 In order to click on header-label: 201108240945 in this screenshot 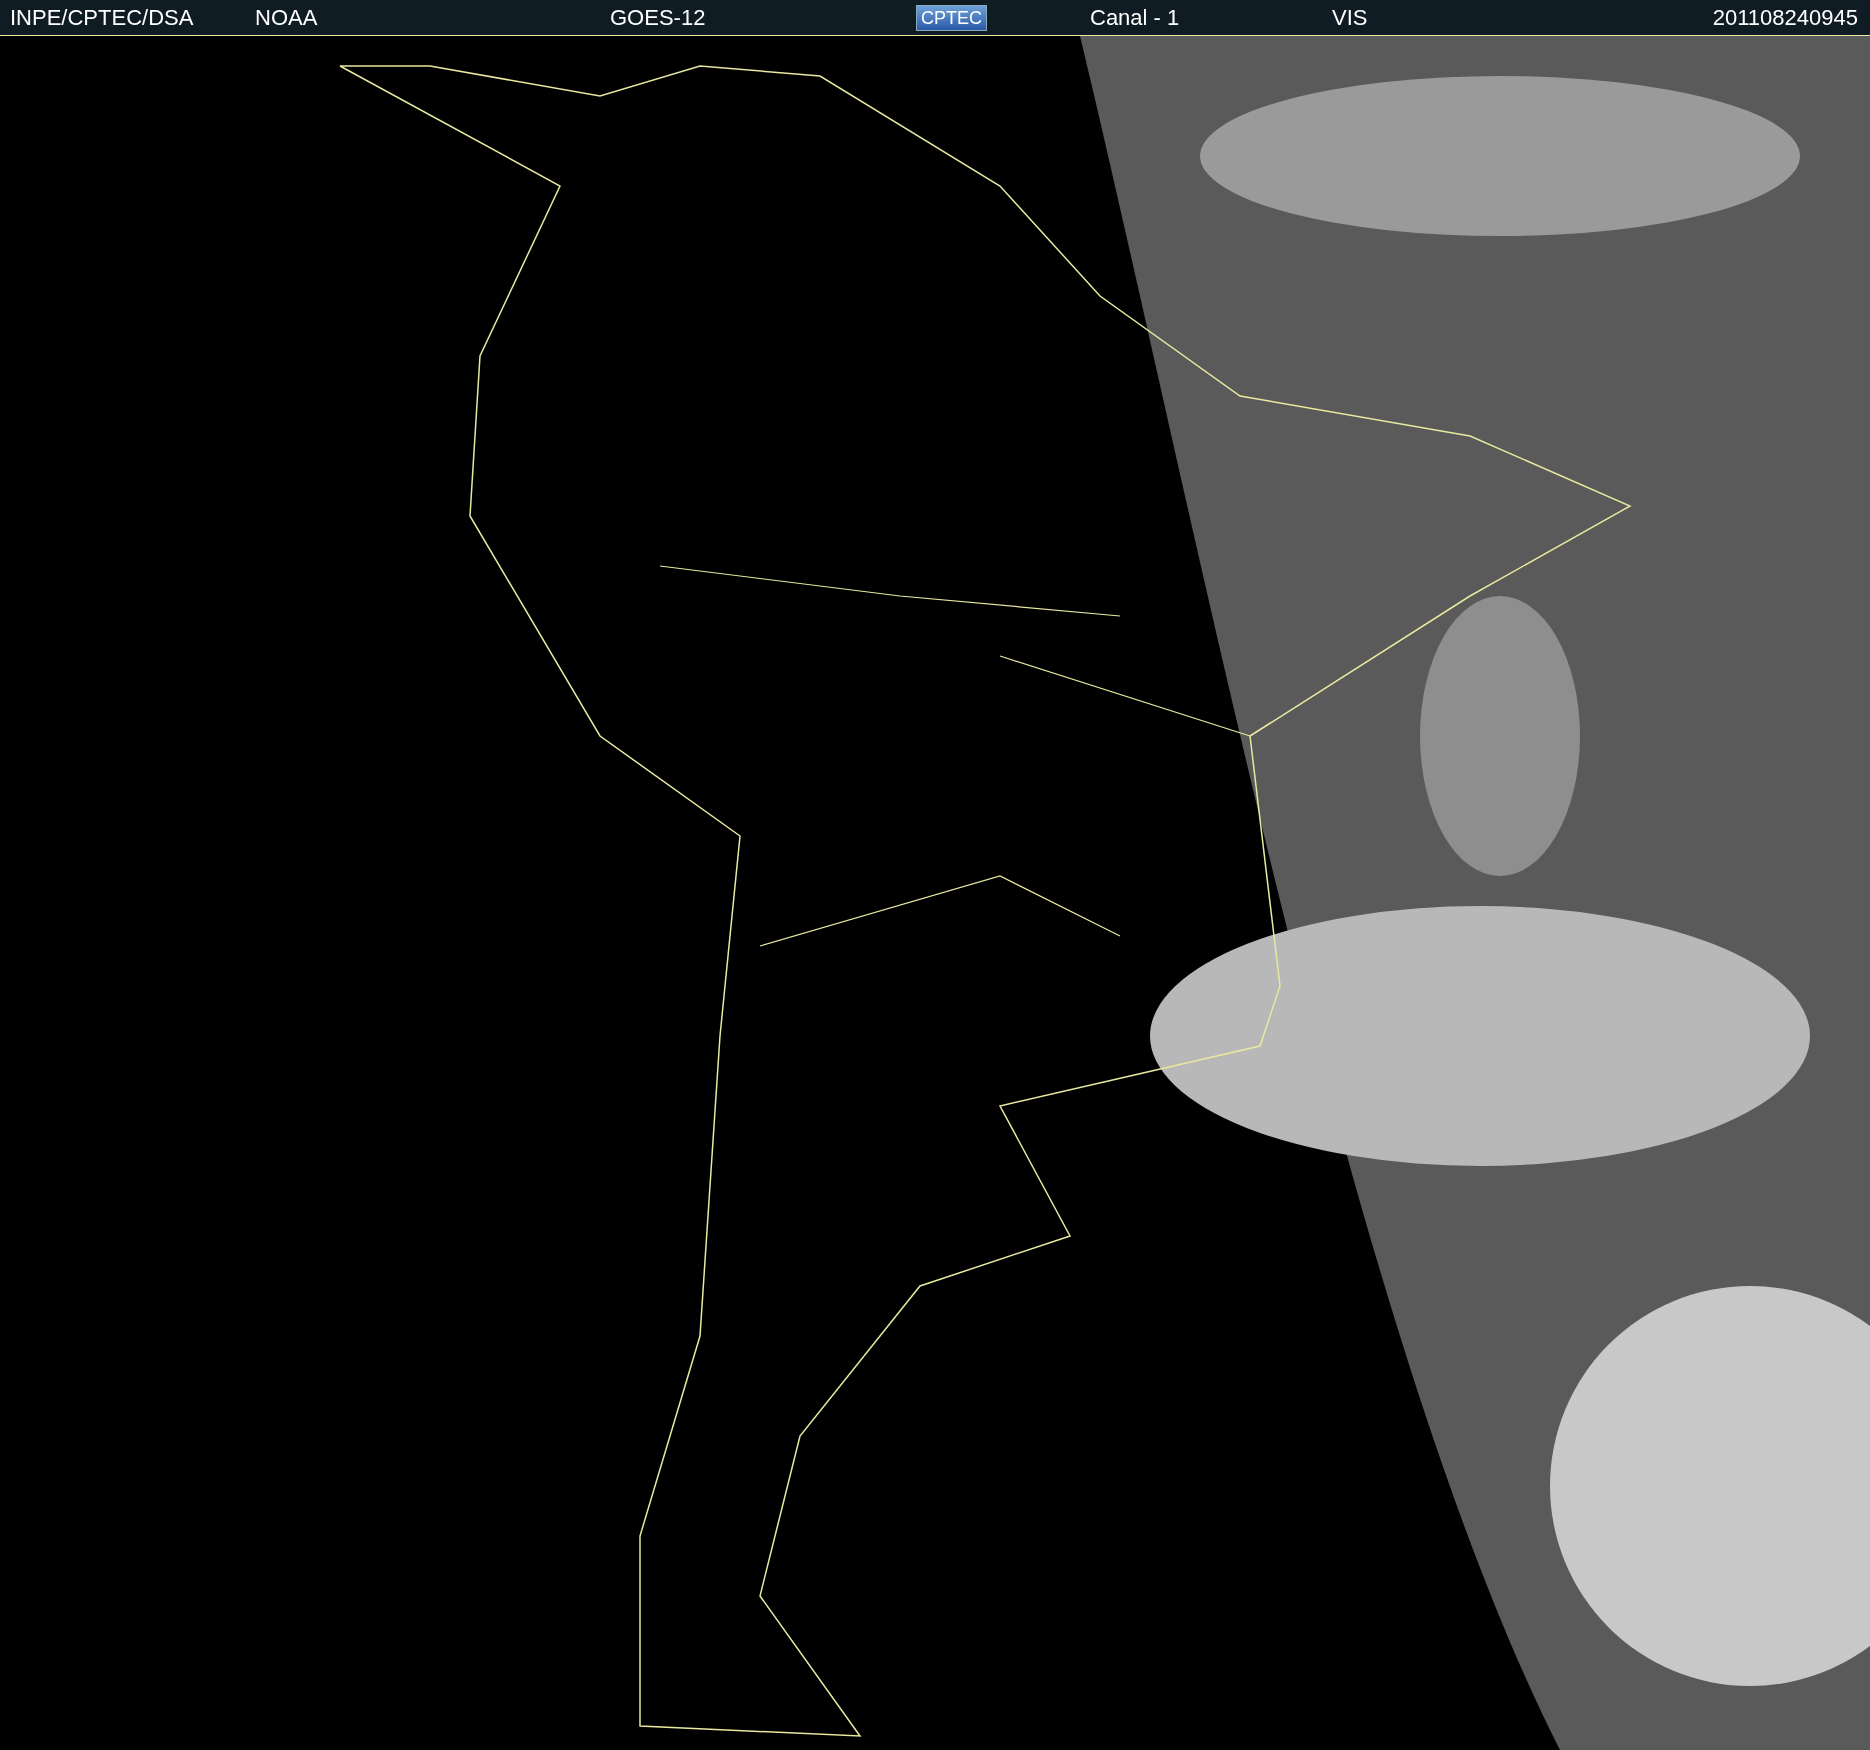, I will do `click(1785, 17)`.